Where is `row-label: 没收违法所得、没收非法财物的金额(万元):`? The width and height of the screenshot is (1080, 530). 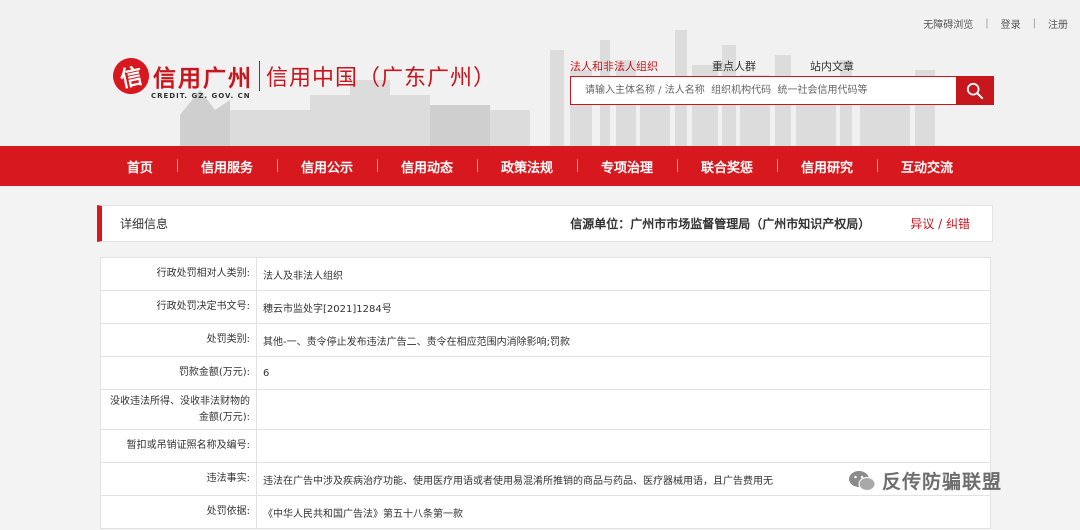
row-label: 没收违法所得、没收非法财物的金额(万元): is located at coordinates (179, 409).